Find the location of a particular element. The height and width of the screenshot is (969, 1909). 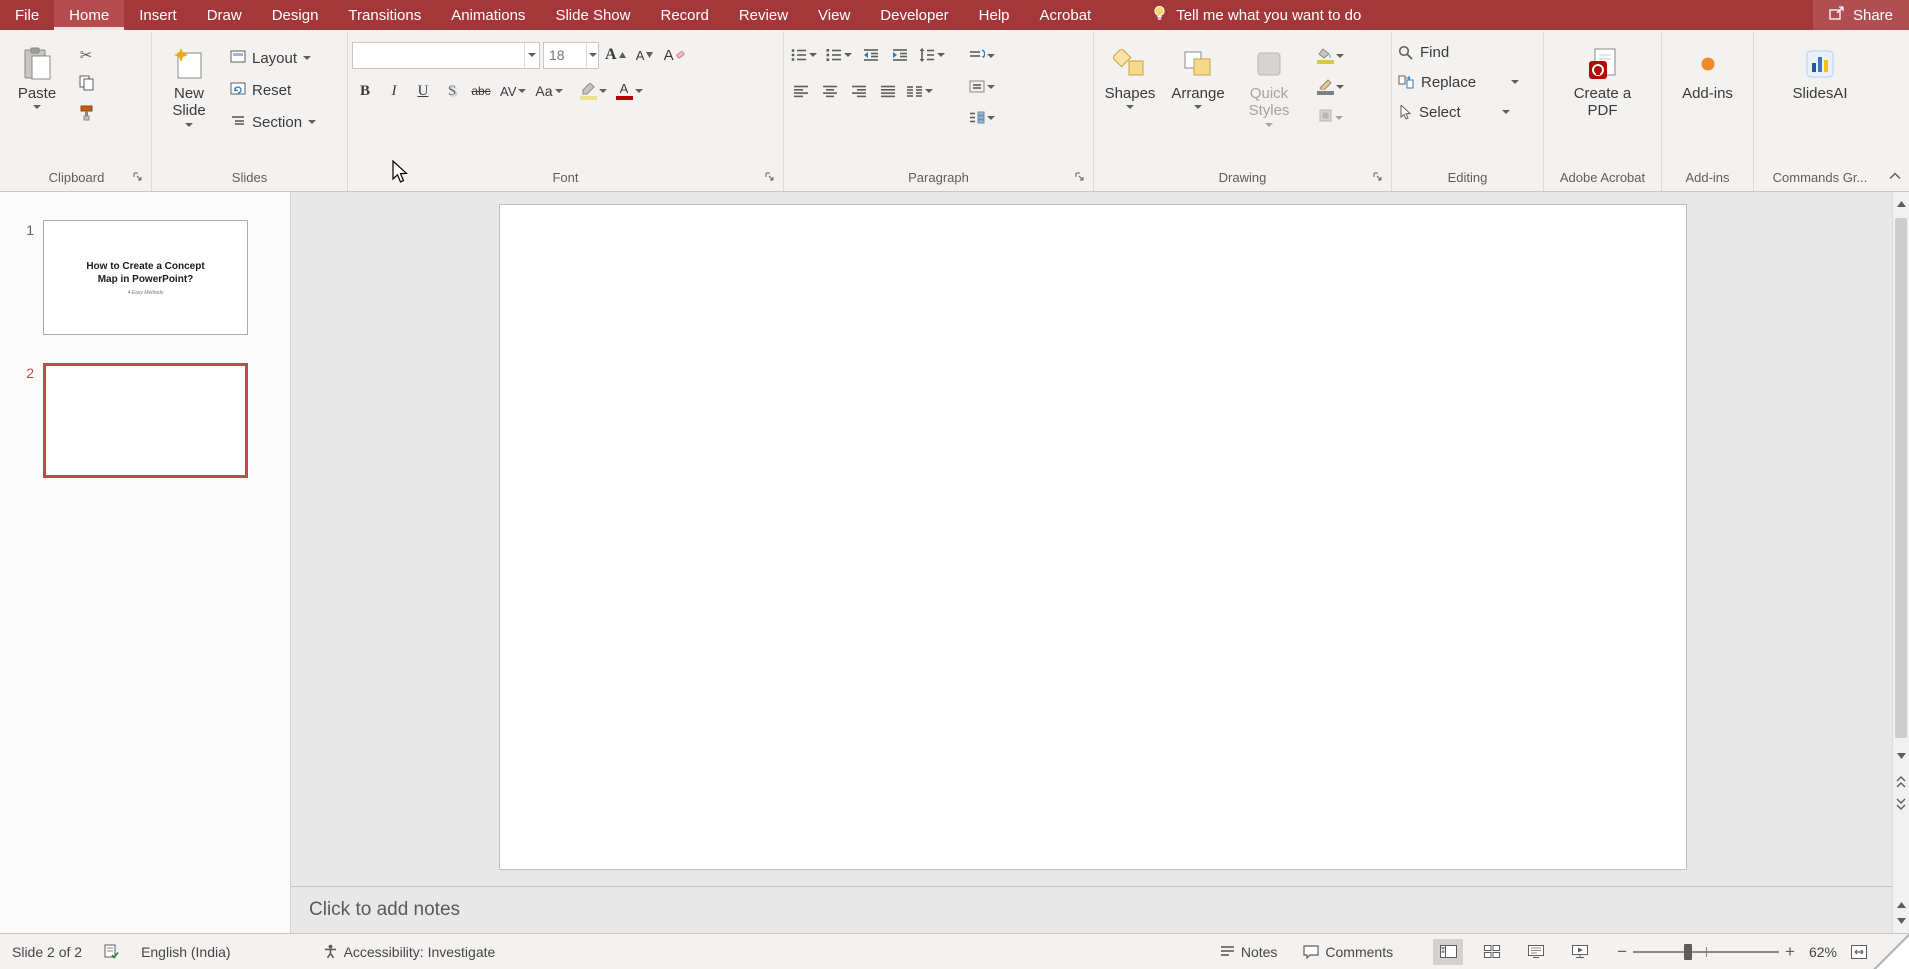

format-painter-button is located at coordinates (86, 115).